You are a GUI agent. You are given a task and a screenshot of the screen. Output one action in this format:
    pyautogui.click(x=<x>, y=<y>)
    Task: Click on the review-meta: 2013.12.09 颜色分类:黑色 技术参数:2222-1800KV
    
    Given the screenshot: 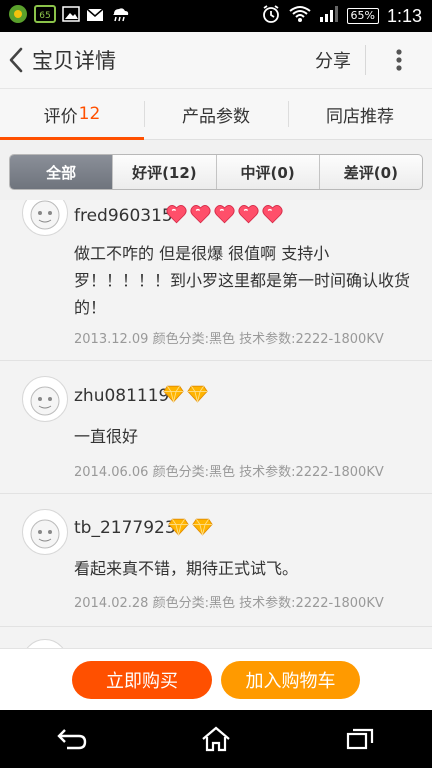 What is the action you would take?
    pyautogui.click(x=229, y=339)
    